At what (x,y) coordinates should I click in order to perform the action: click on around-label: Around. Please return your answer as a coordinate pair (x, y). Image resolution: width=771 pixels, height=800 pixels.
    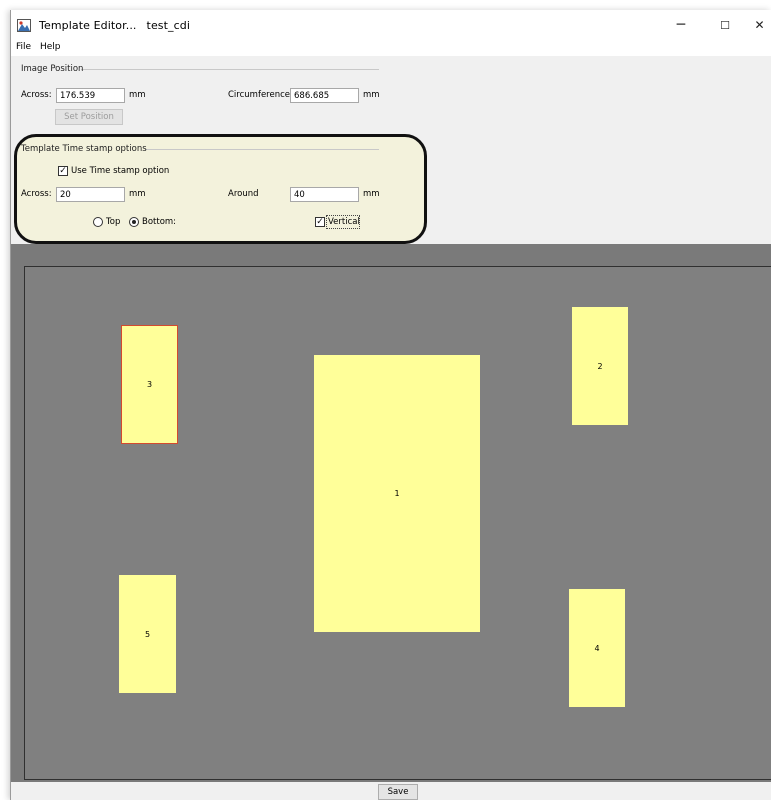
    Looking at the image, I should click on (243, 194).